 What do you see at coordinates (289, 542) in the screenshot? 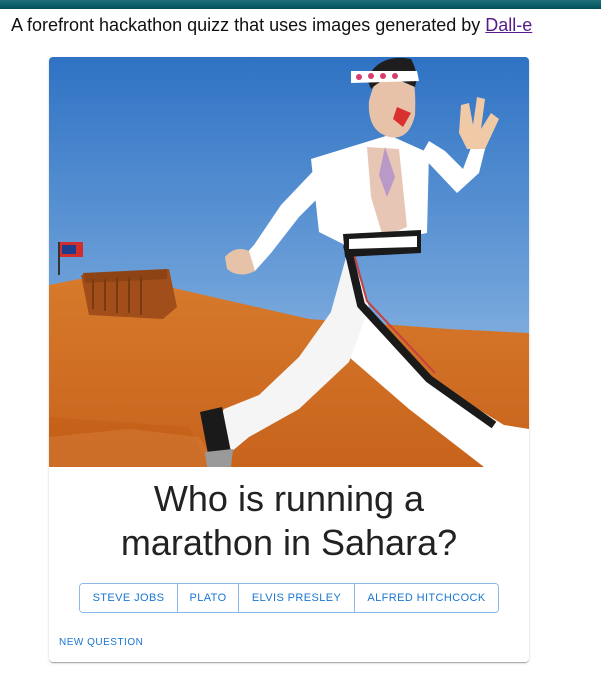
I see `question-line-2: marathon in Sahara?` at bounding box center [289, 542].